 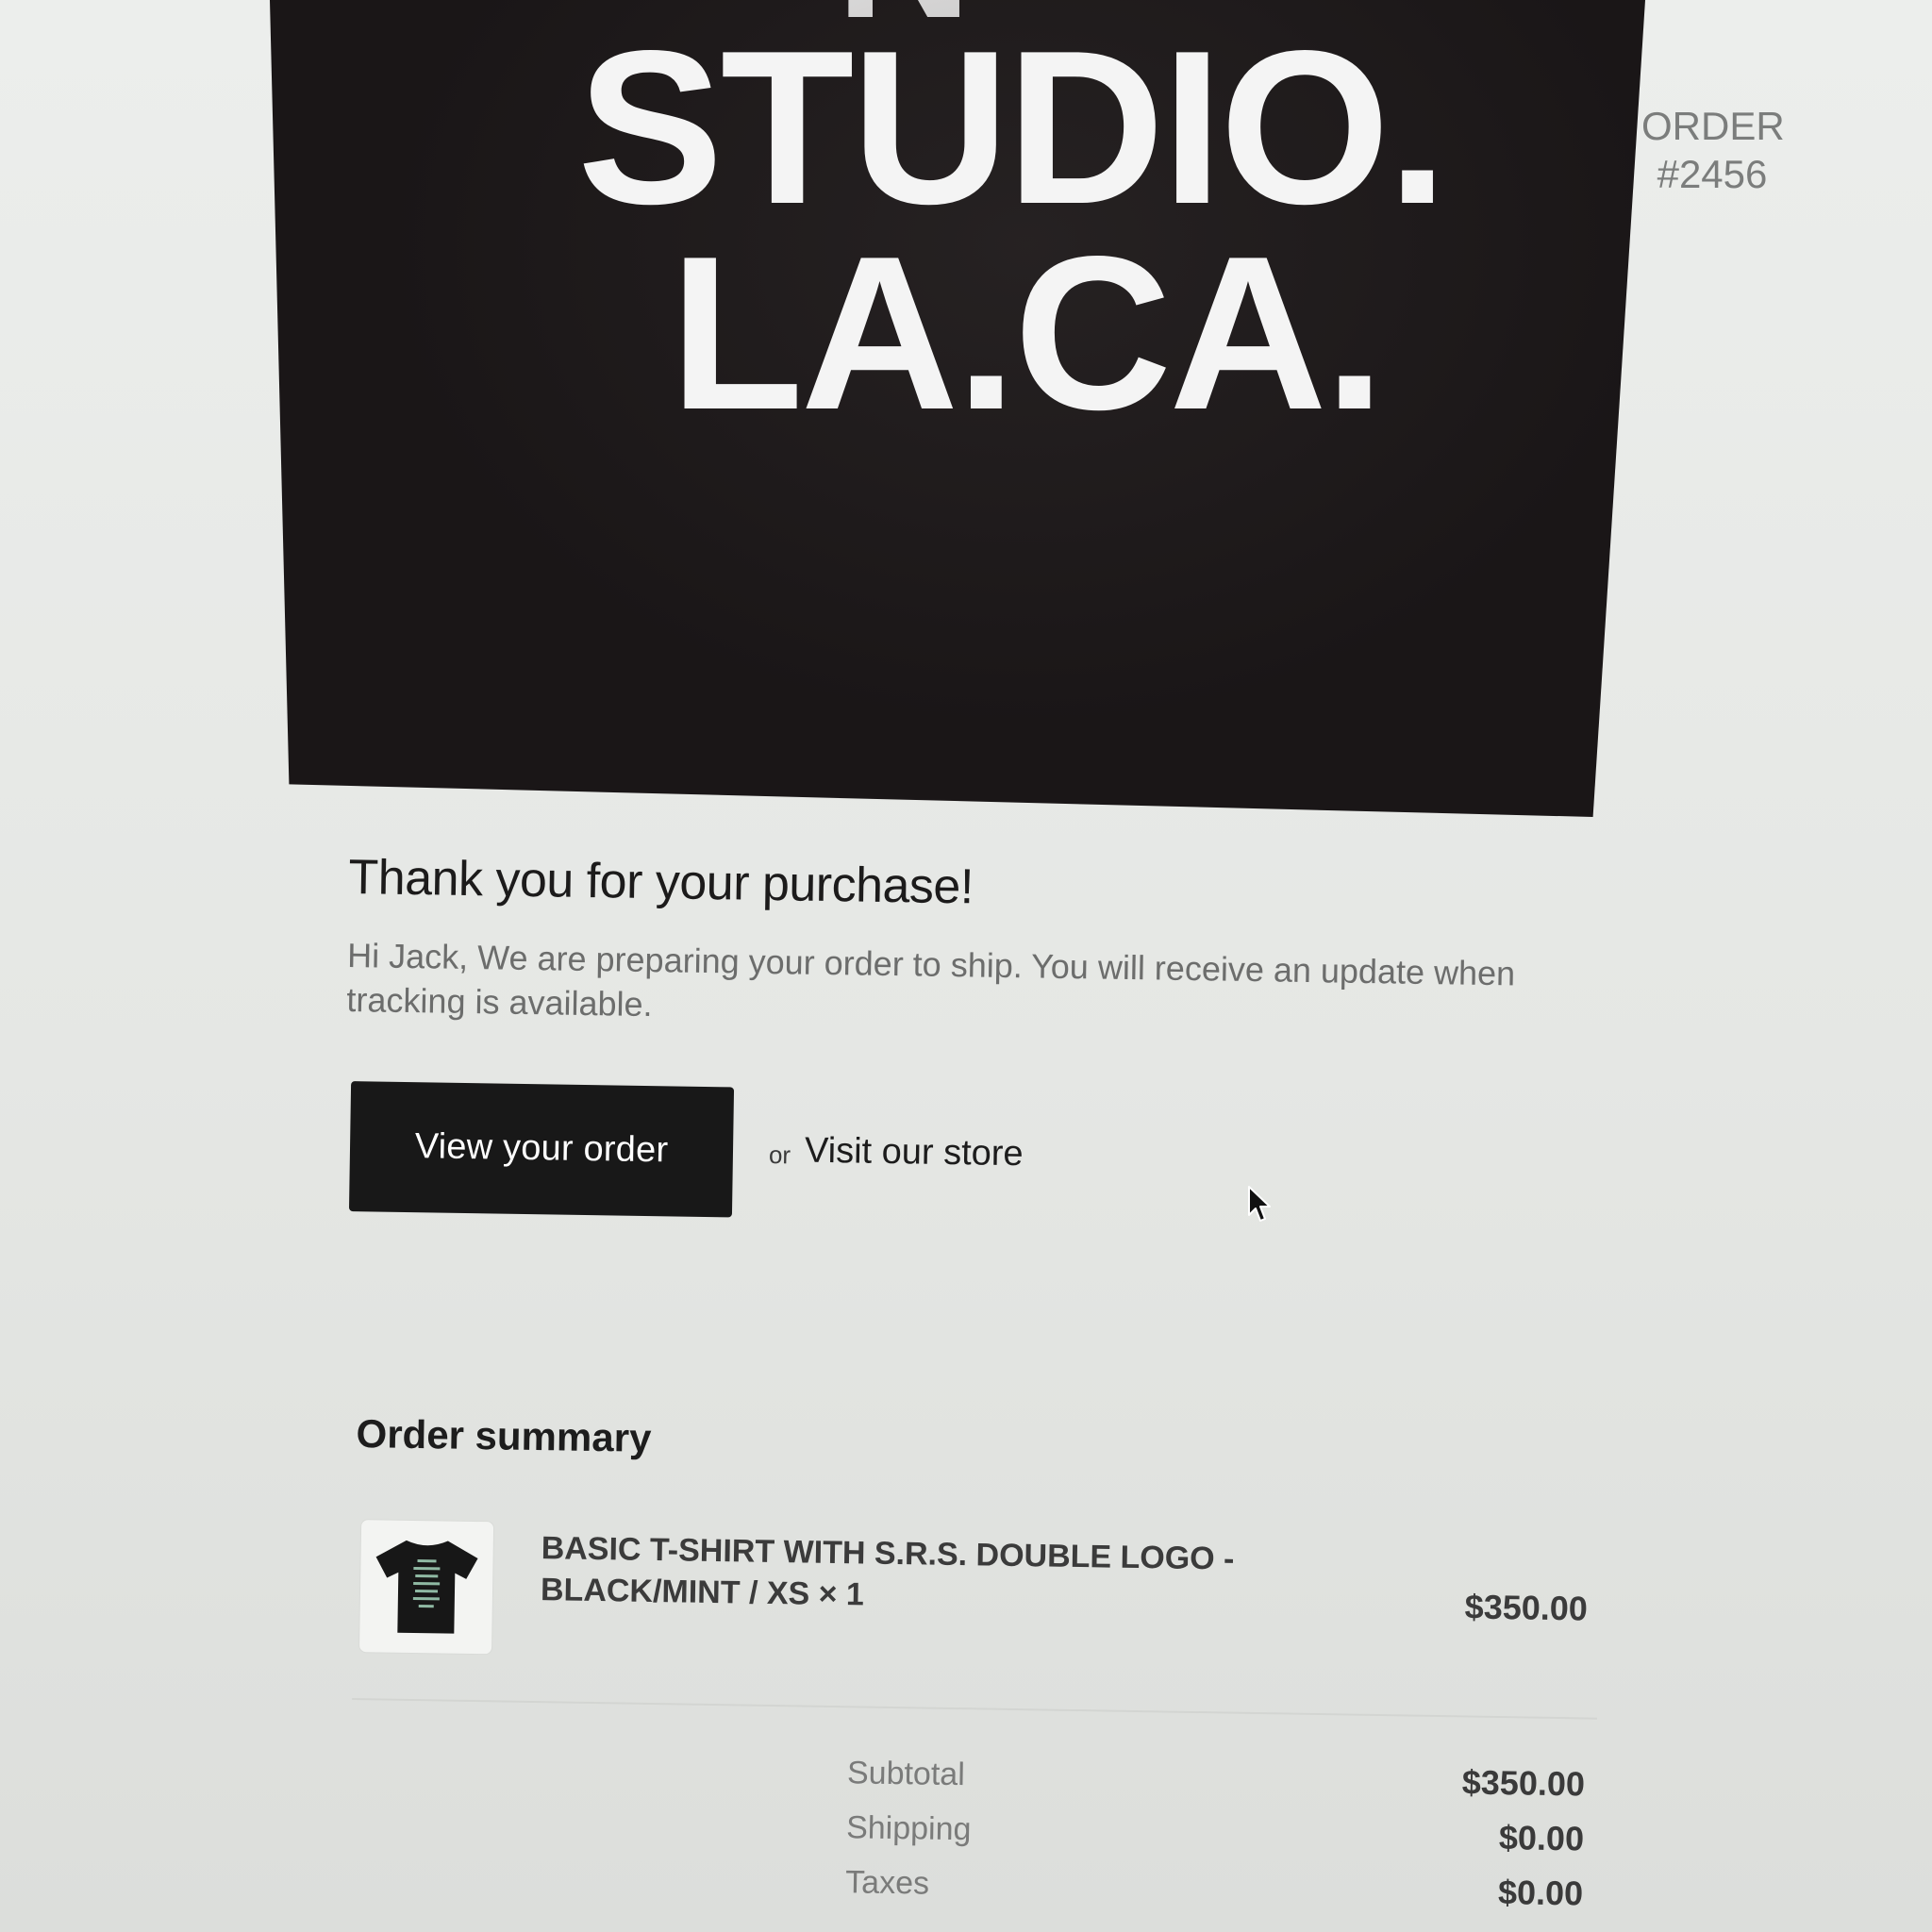 I want to click on mouse-cursor-icon, so click(x=1260, y=1204).